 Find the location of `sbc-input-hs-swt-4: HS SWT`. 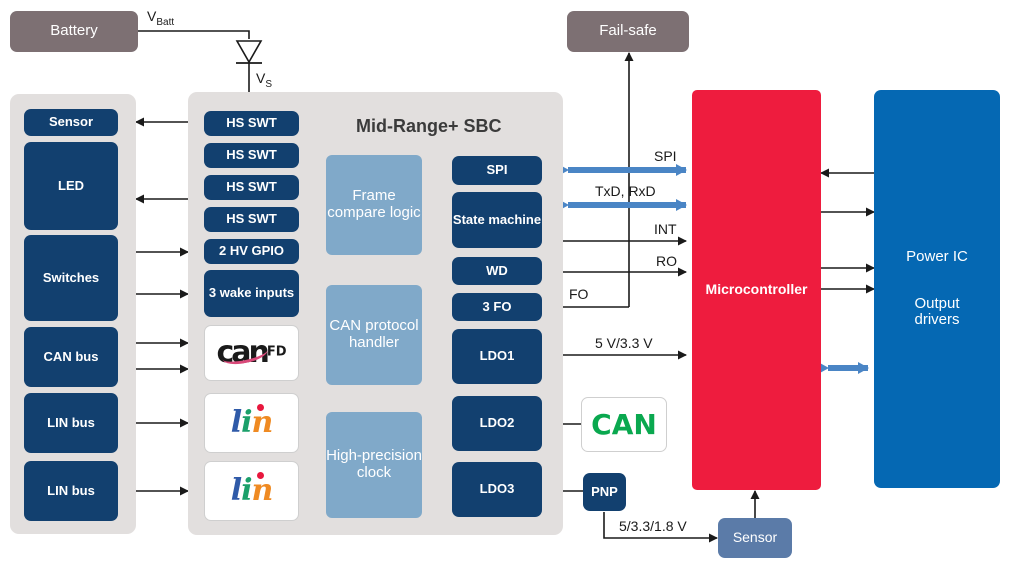

sbc-input-hs-swt-4: HS SWT is located at coordinates (251, 219).